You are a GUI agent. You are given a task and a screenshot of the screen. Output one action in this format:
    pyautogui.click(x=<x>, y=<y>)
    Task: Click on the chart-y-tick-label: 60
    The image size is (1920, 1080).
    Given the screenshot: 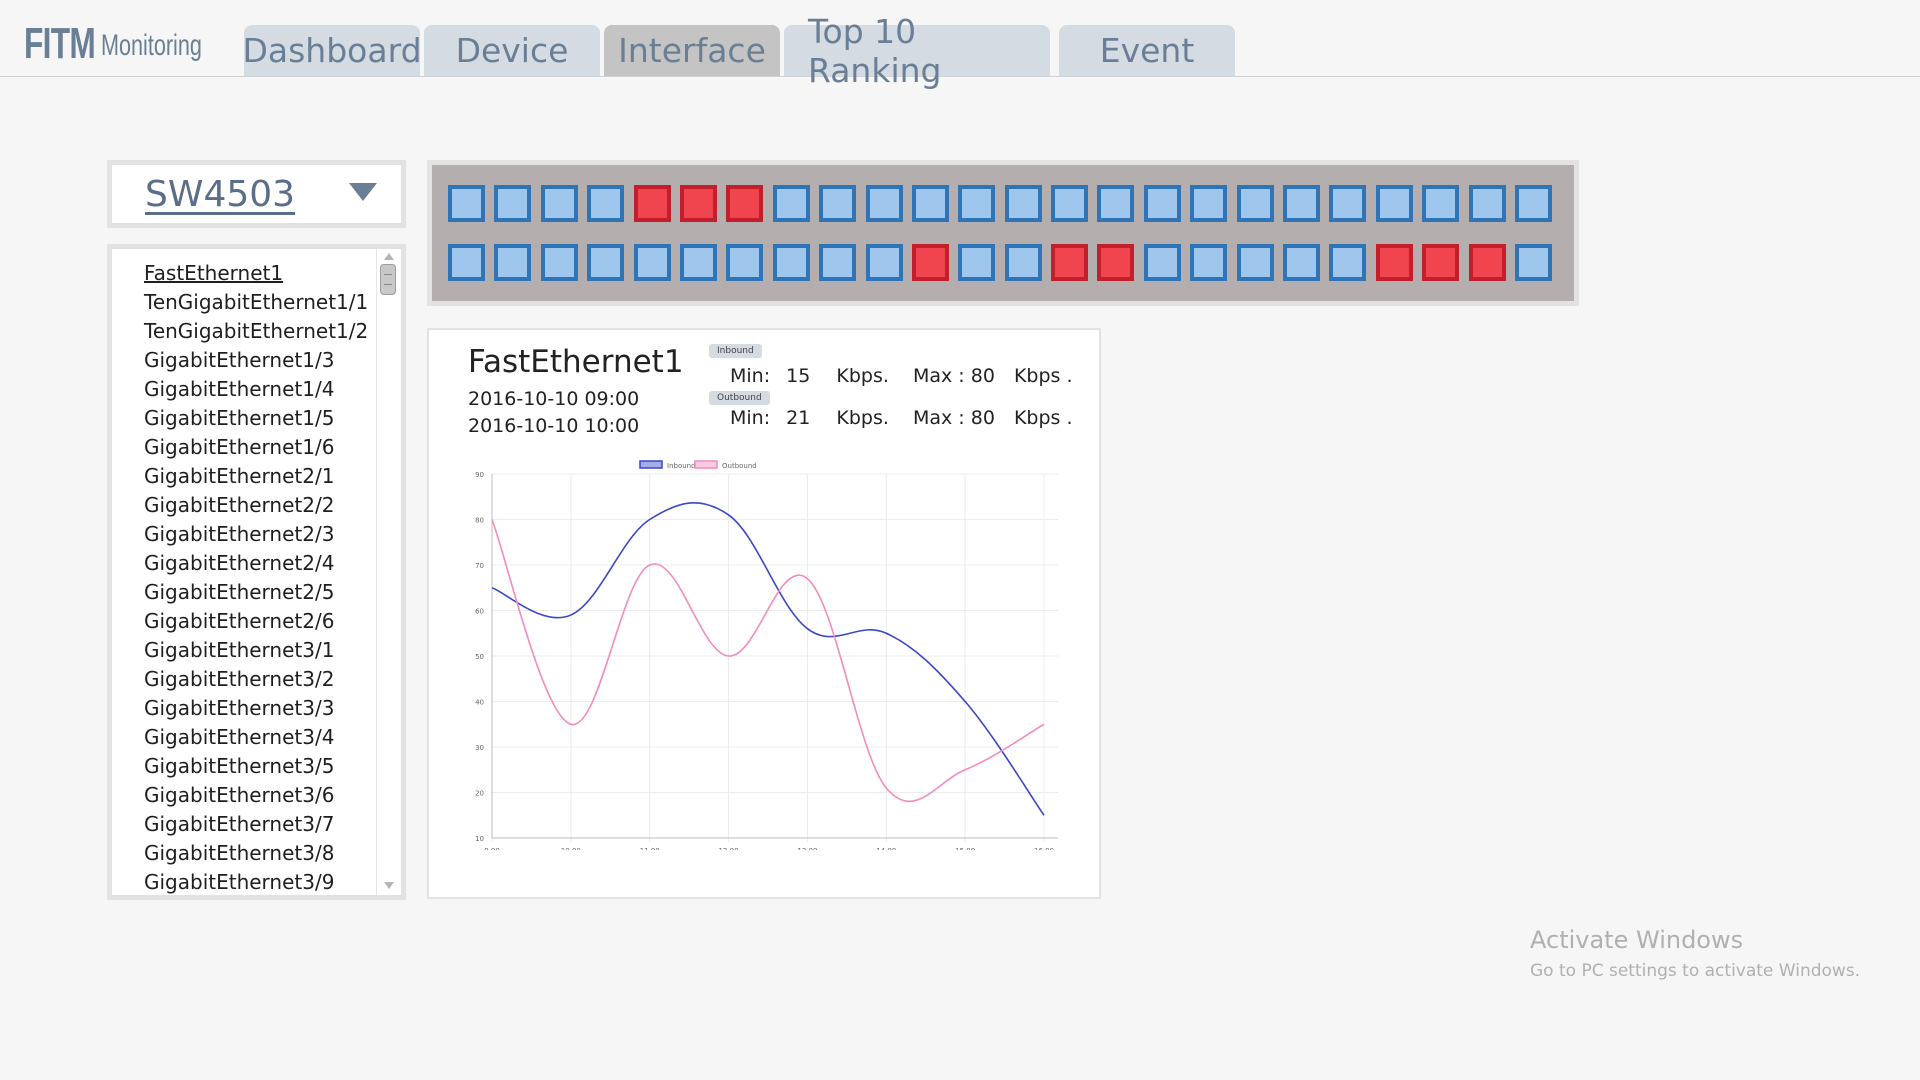 What is the action you would take?
    pyautogui.click(x=479, y=612)
    